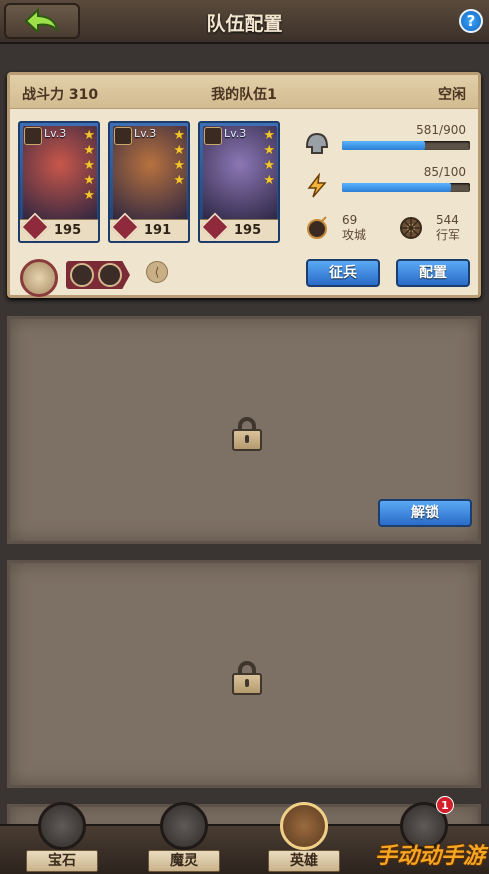 Image resolution: width=489 pixels, height=874 pixels. Describe the element at coordinates (471, 21) in the screenshot. I see `help-button: ?` at that location.